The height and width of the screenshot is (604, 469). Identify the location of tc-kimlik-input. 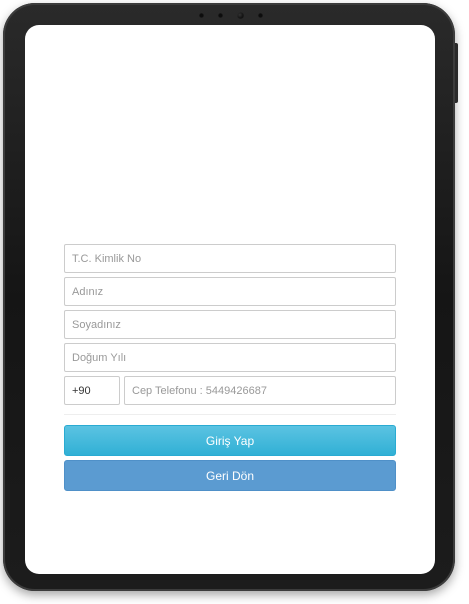
(230, 258).